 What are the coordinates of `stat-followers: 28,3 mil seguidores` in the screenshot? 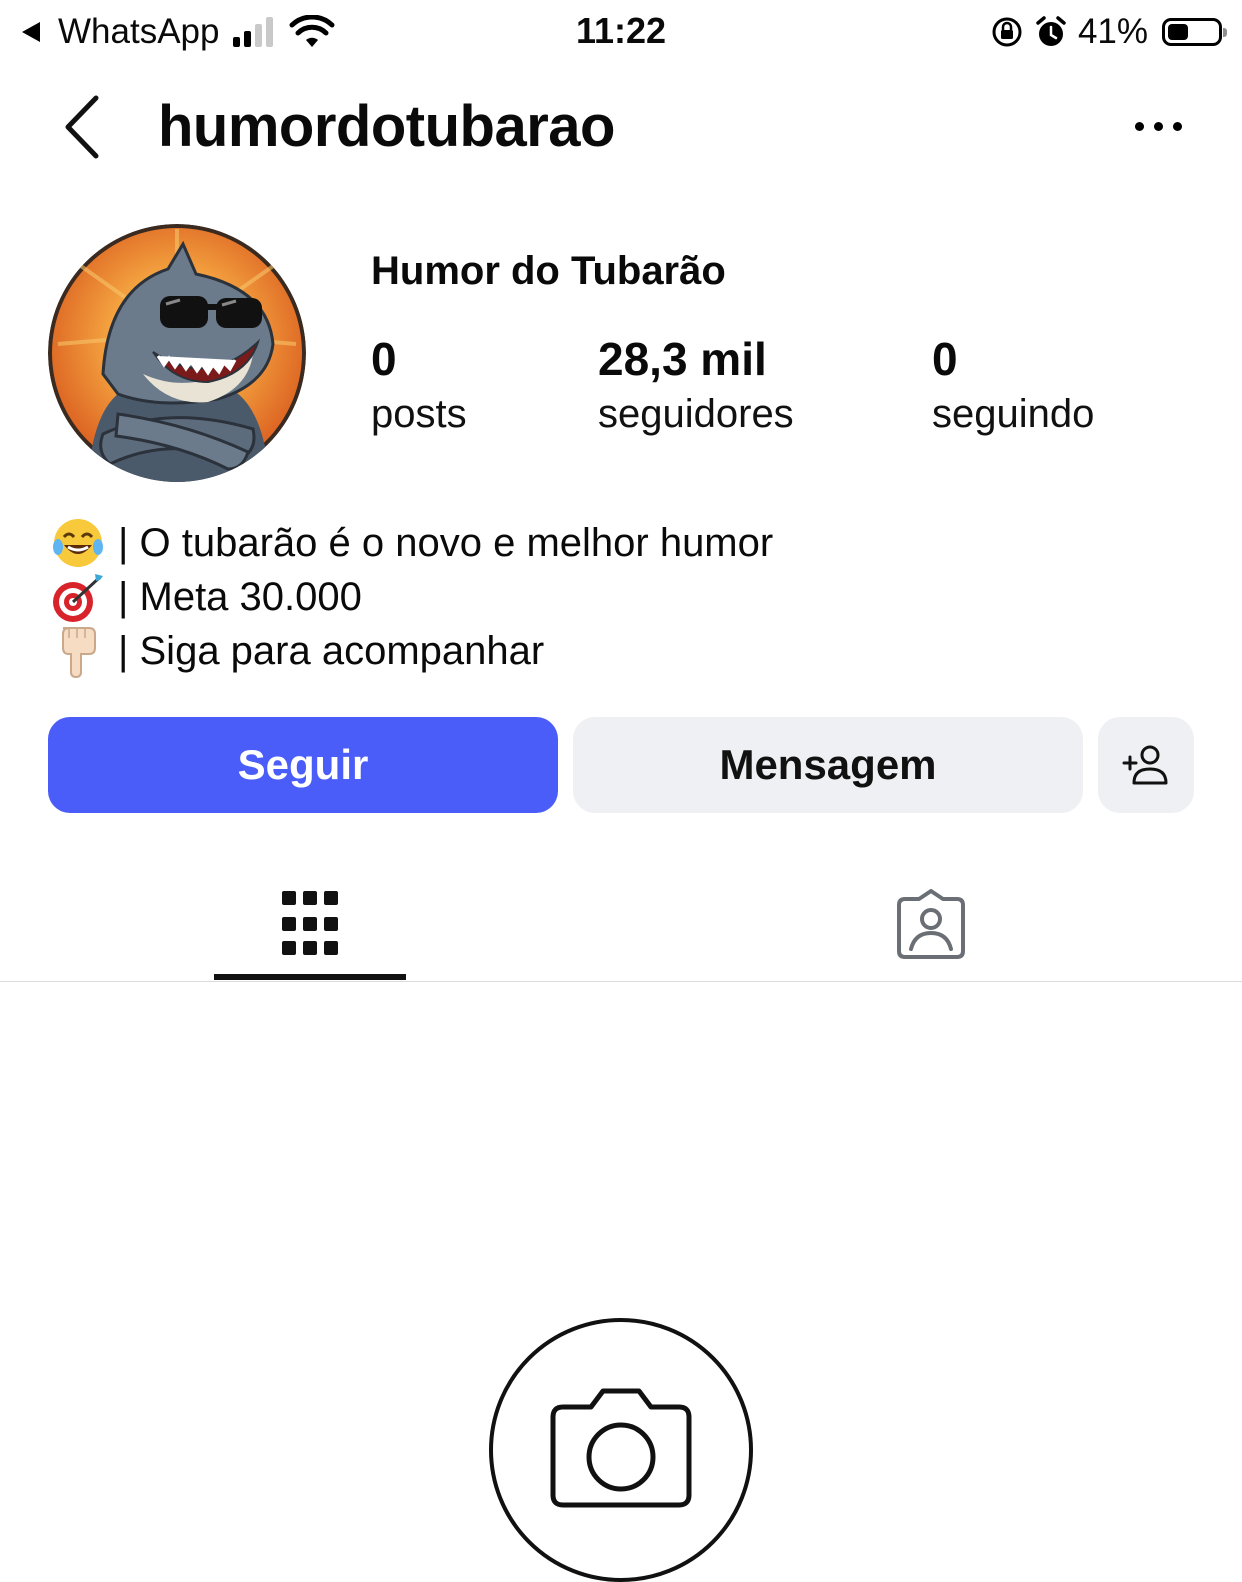 It's located at (696, 385).